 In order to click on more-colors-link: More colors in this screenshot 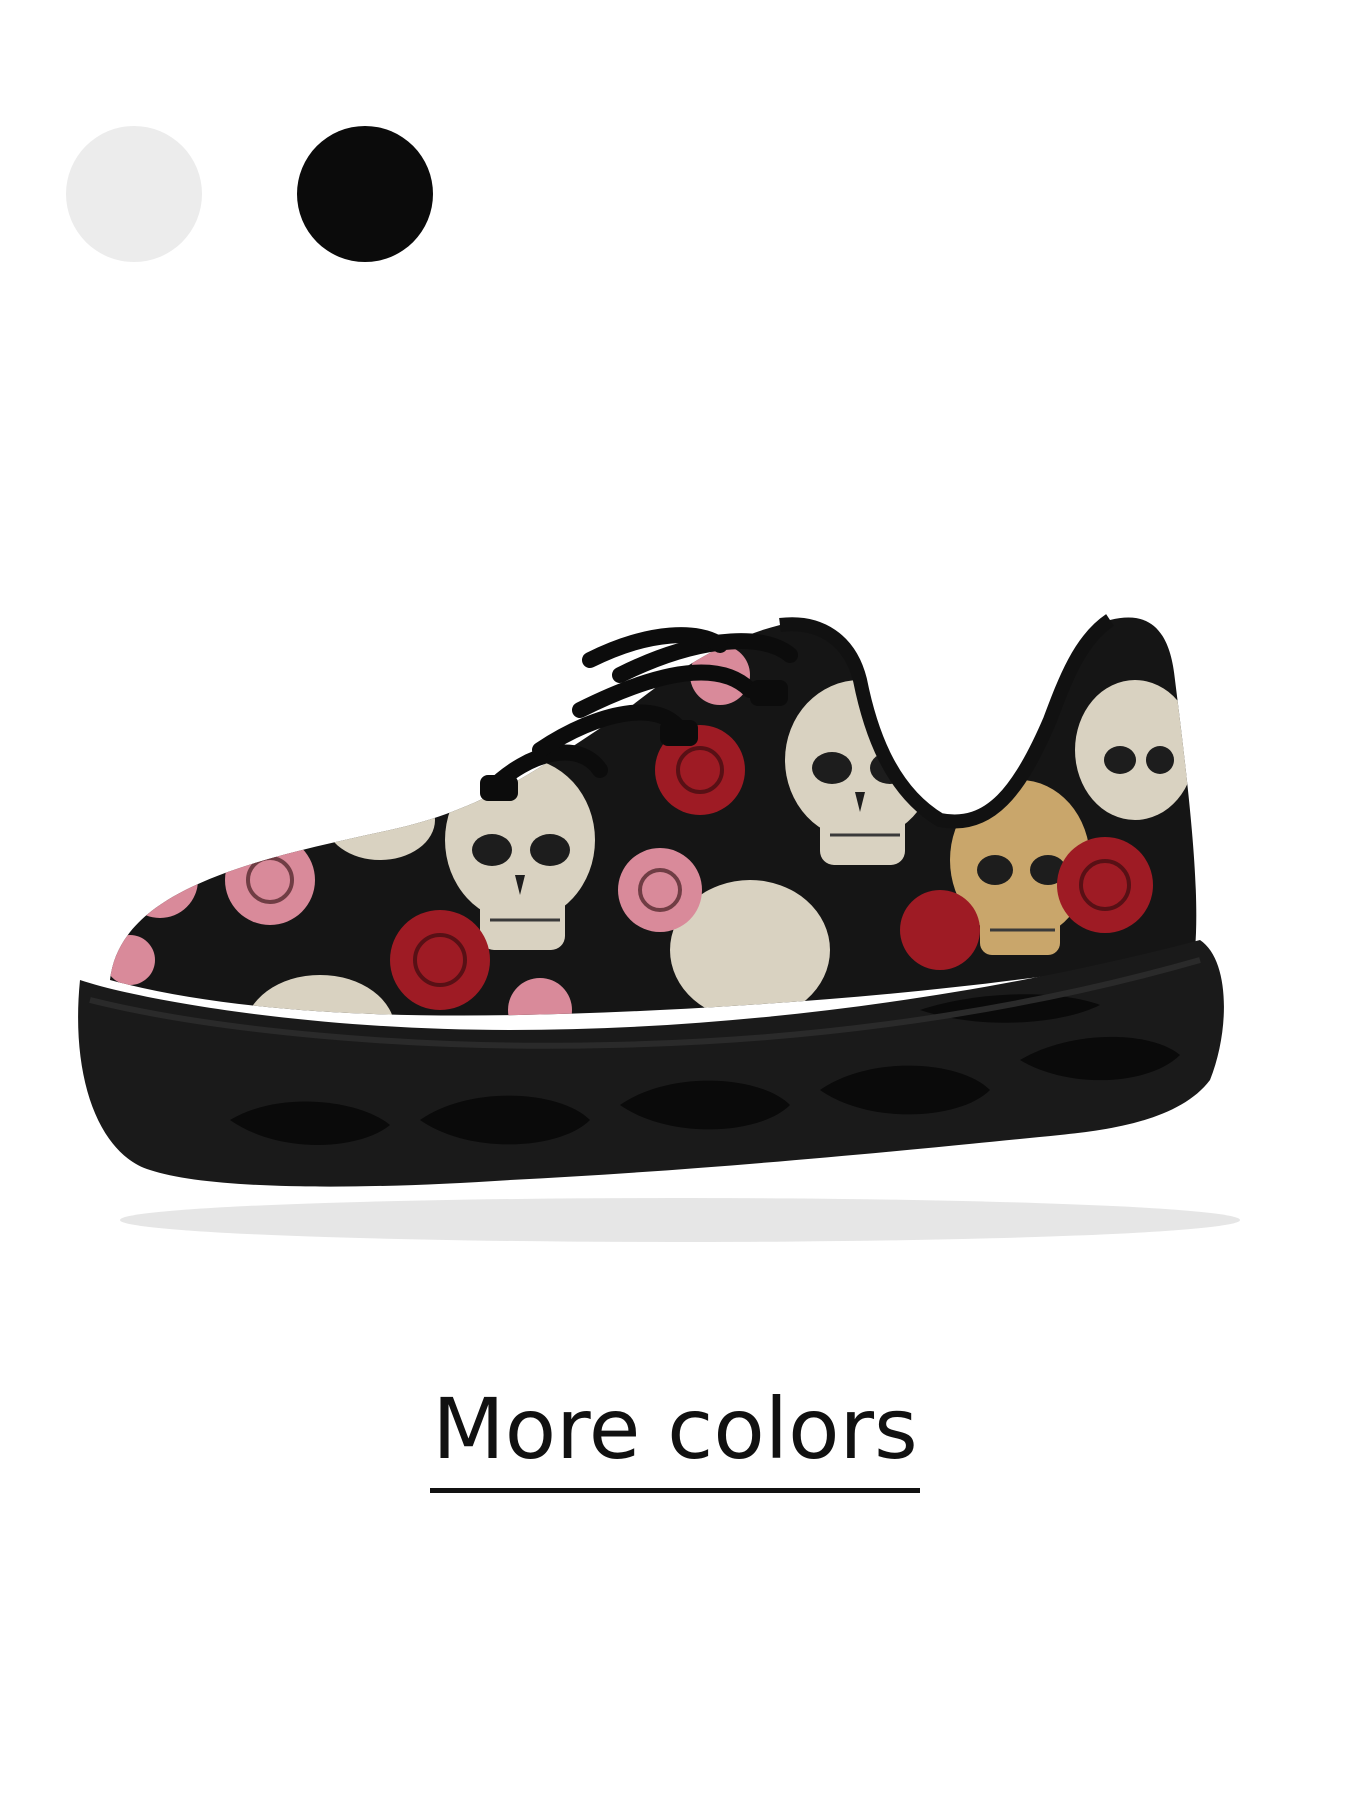, I will do `click(675, 1431)`.